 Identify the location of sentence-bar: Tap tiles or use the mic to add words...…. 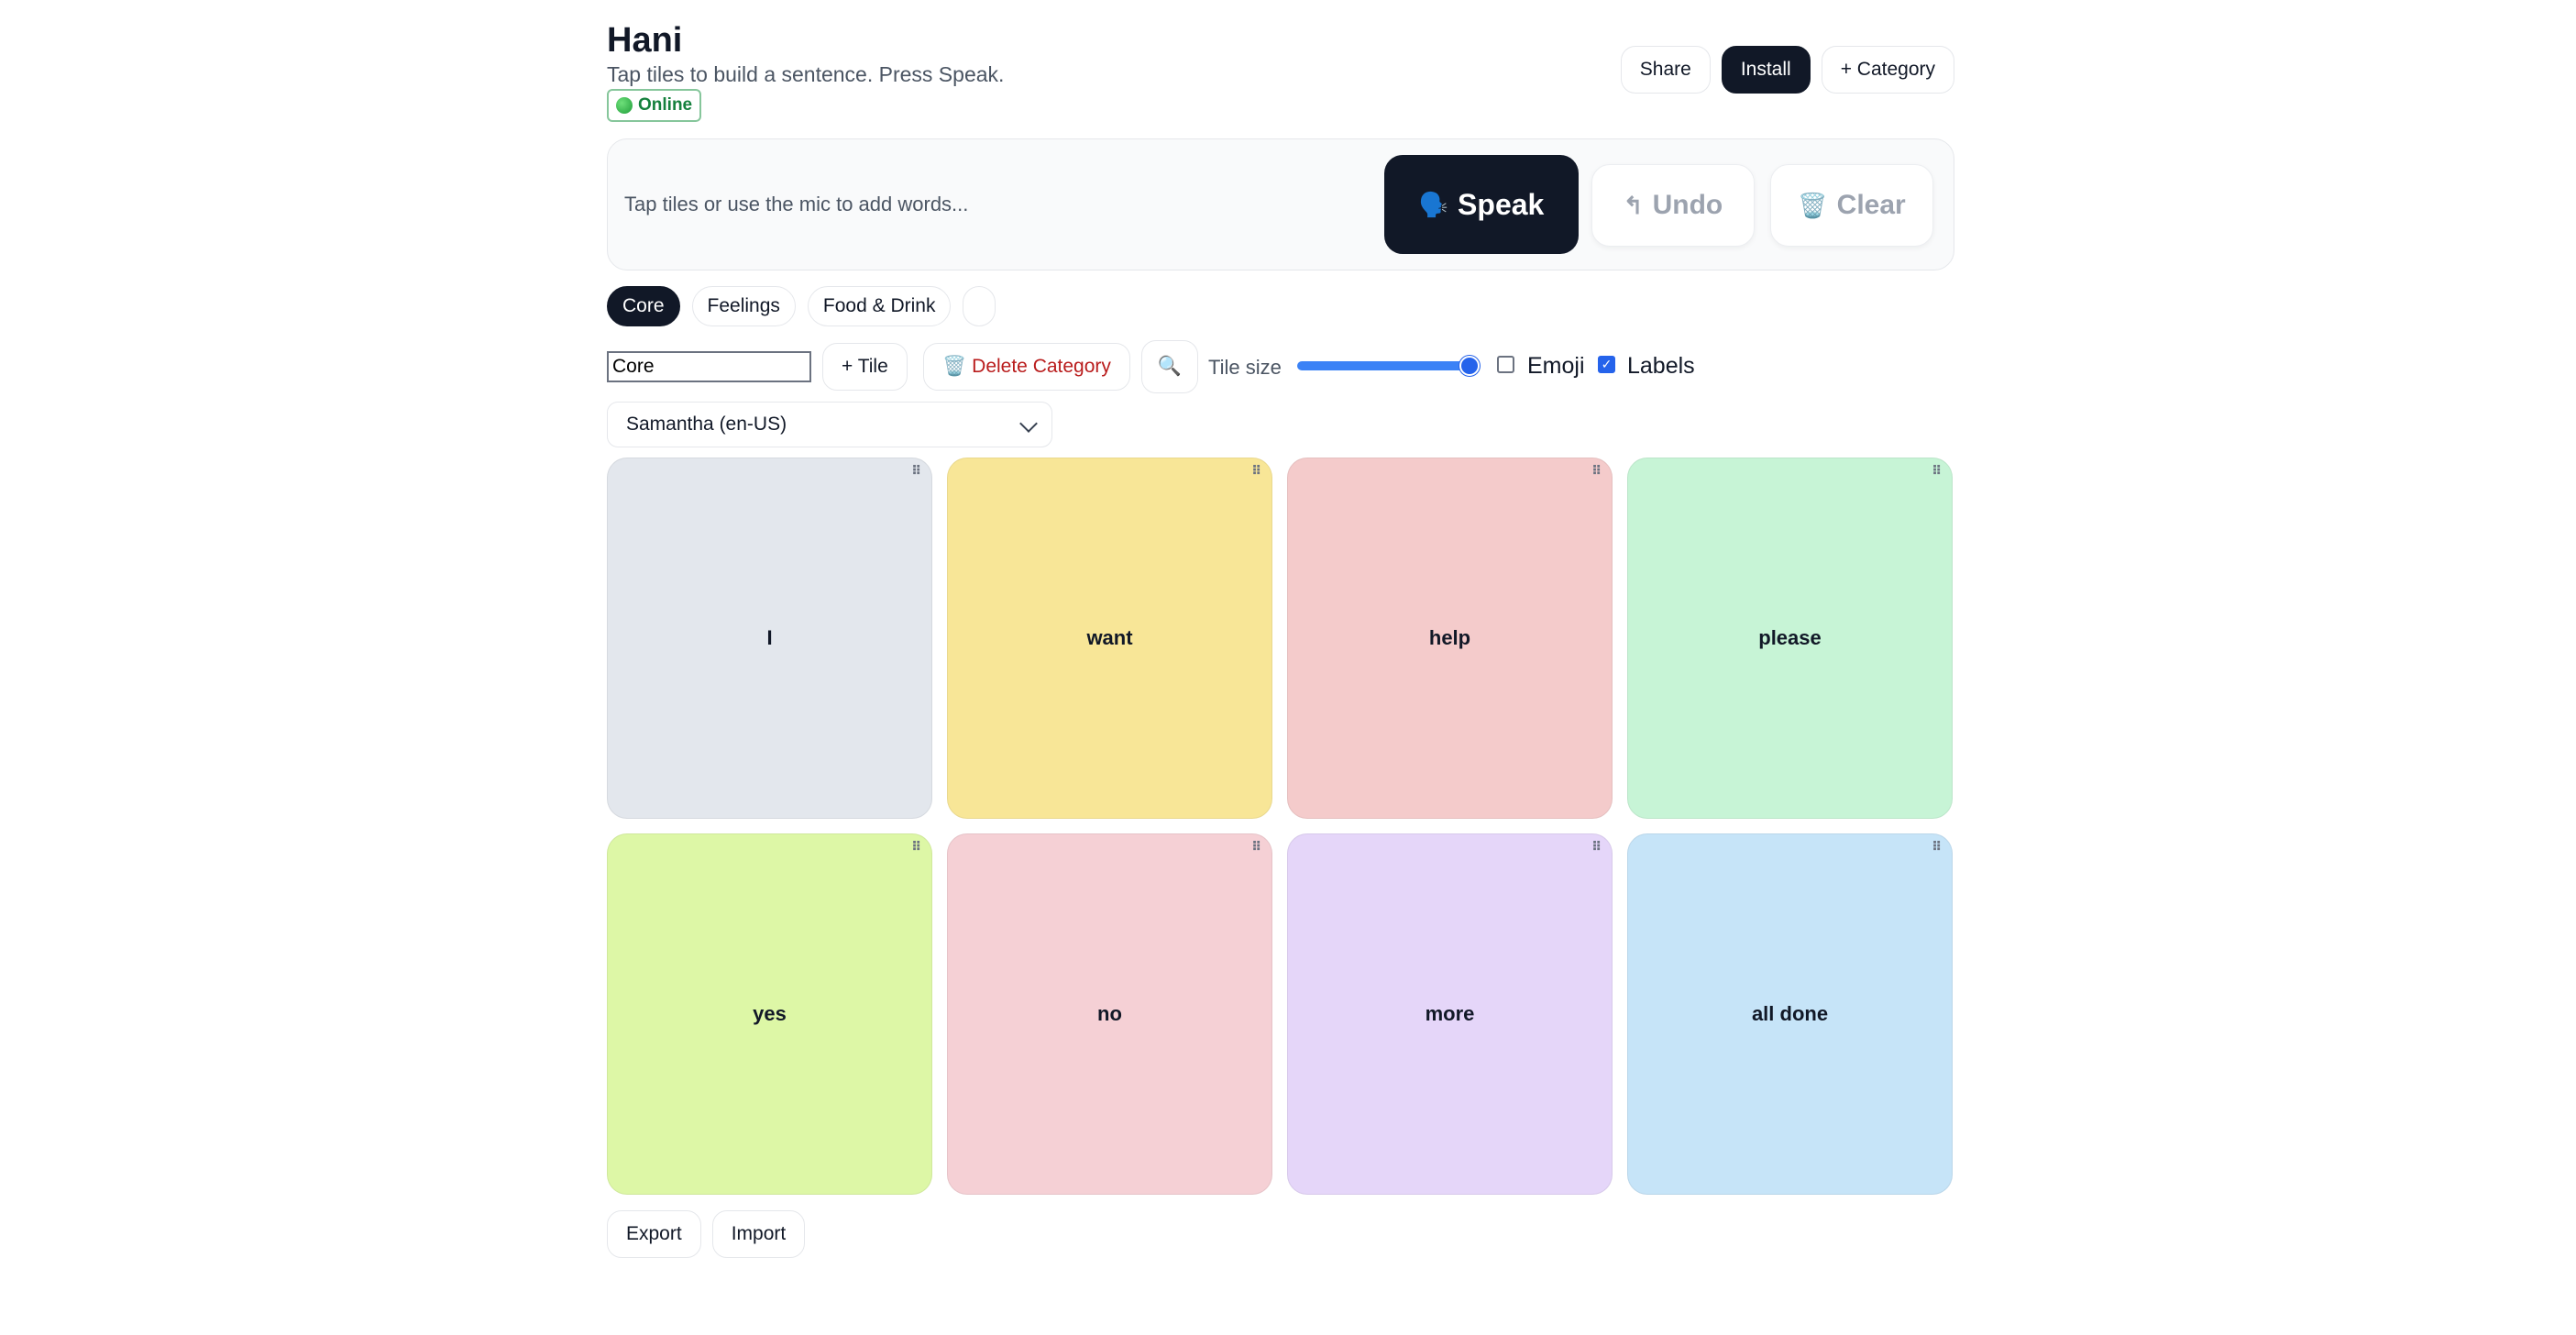
(1280, 204).